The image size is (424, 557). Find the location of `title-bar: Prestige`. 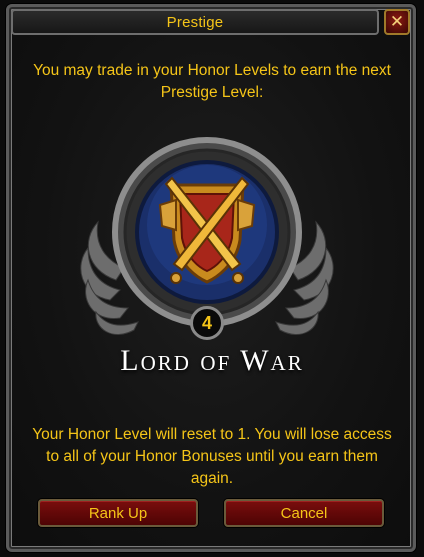

title-bar: Prestige is located at coordinates (195, 22).